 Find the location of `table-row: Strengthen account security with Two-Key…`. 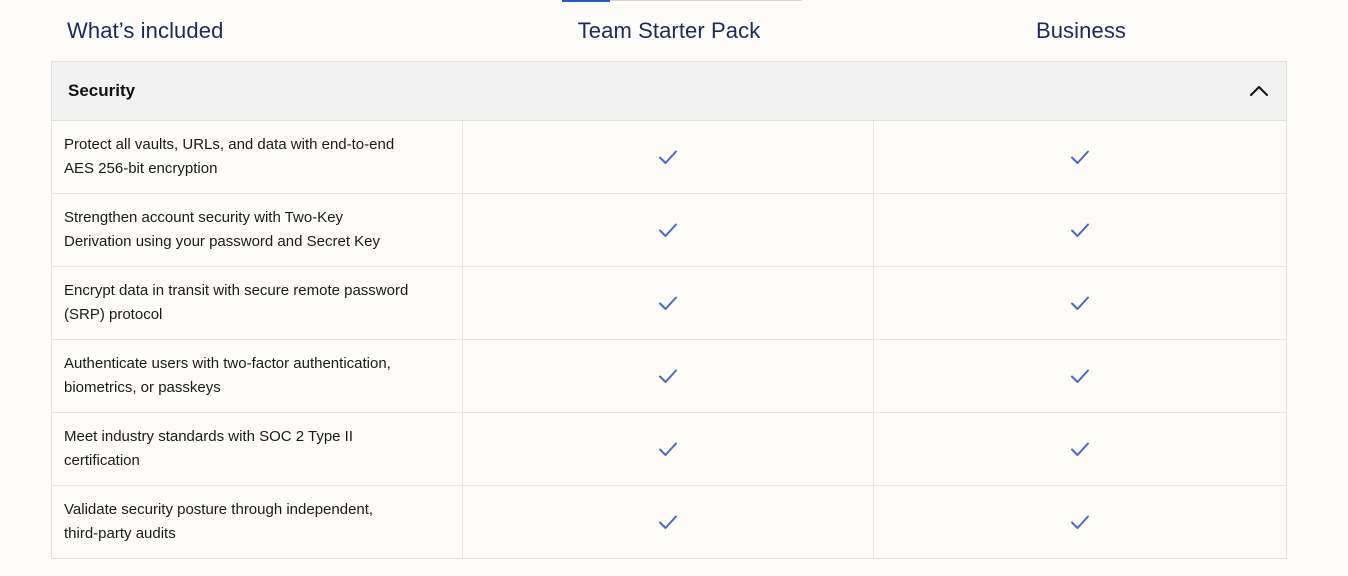

table-row: Strengthen account security with Two-Key… is located at coordinates (669, 230).